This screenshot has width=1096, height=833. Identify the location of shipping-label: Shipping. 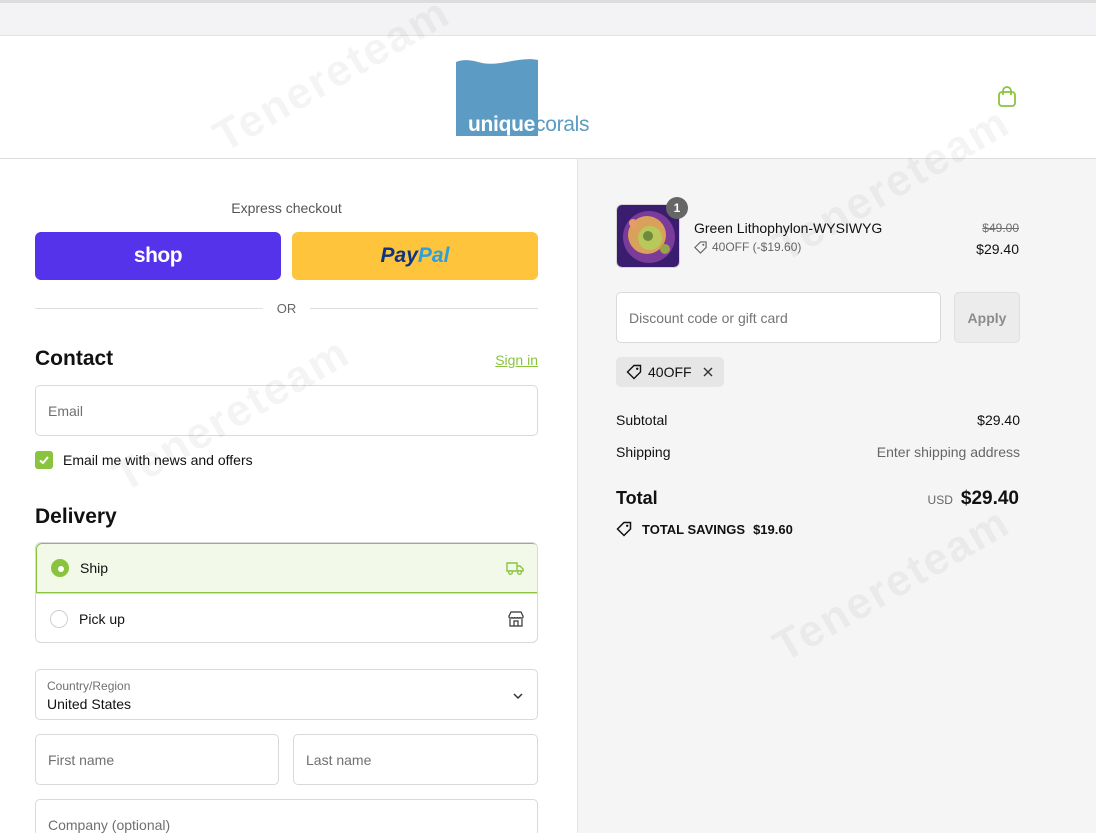
(643, 452).